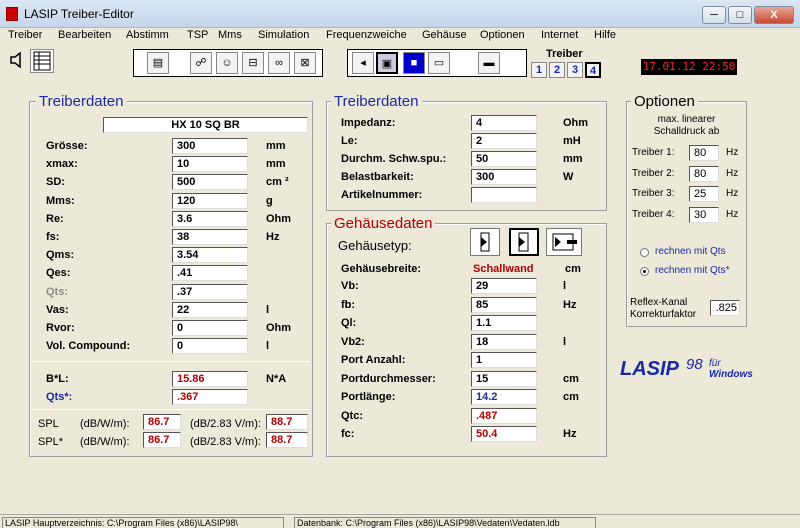  Describe the element at coordinates (287, 440) in the screenshot. I see `spl-star-field-2: 88.7` at that location.